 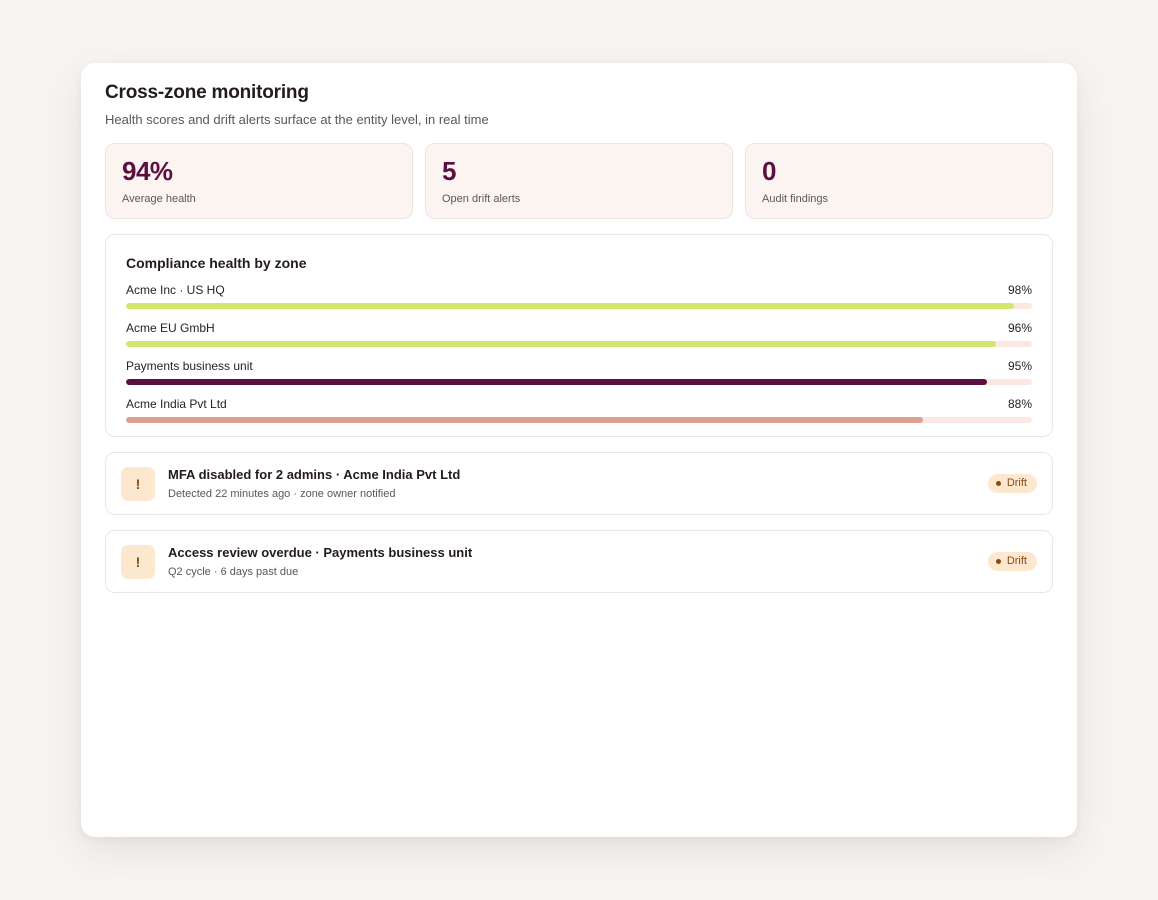 I want to click on stat-label: Open drift alerts, so click(x=481, y=199).